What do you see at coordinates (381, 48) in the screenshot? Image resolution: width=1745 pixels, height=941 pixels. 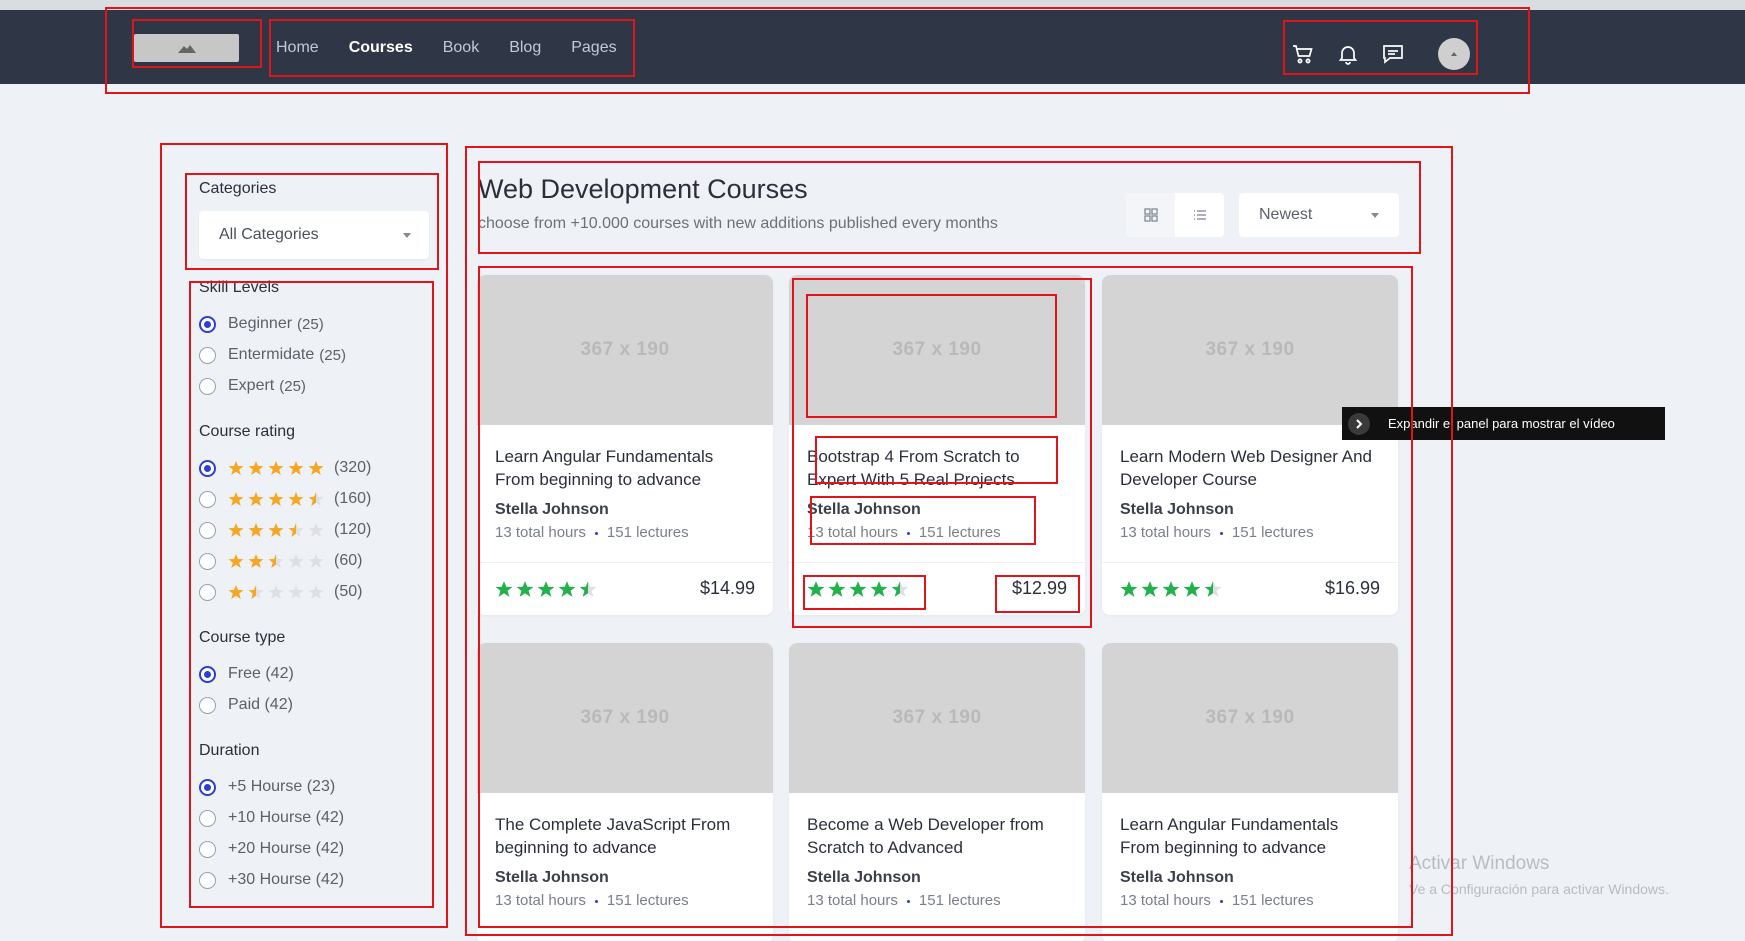 I see `nav-link-courses: Courses` at bounding box center [381, 48].